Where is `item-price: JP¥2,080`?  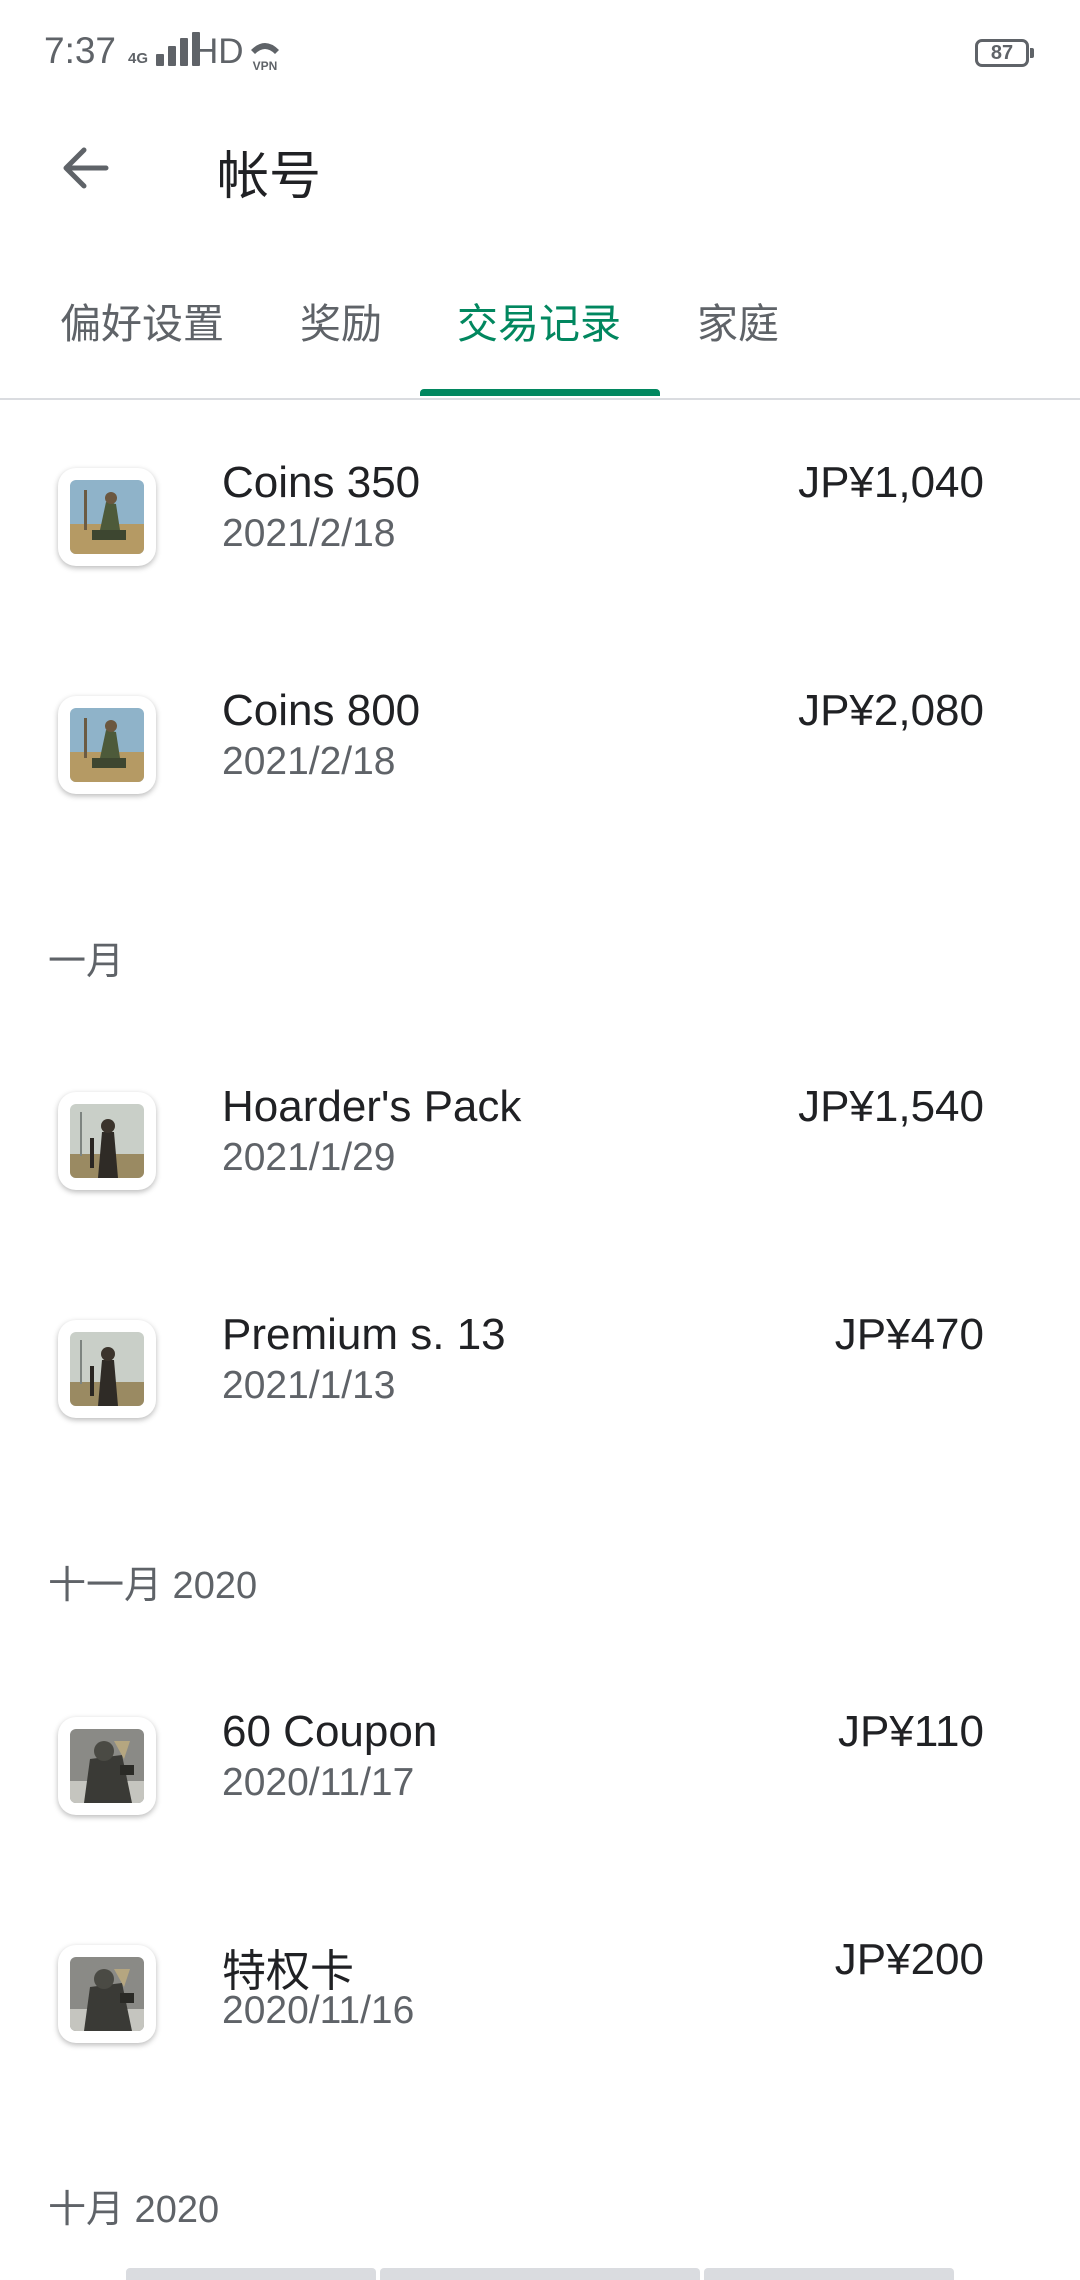 item-price: JP¥2,080 is located at coordinates (891, 710).